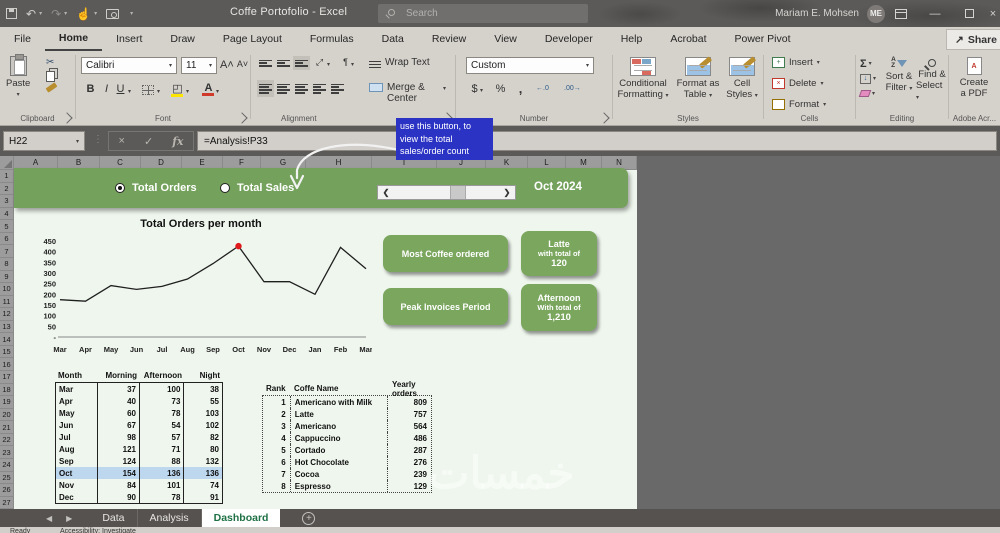 This screenshot has height=533, width=1000. What do you see at coordinates (139, 413) in the screenshot?
I see `monthly-row-may: May 60 78 103` at bounding box center [139, 413].